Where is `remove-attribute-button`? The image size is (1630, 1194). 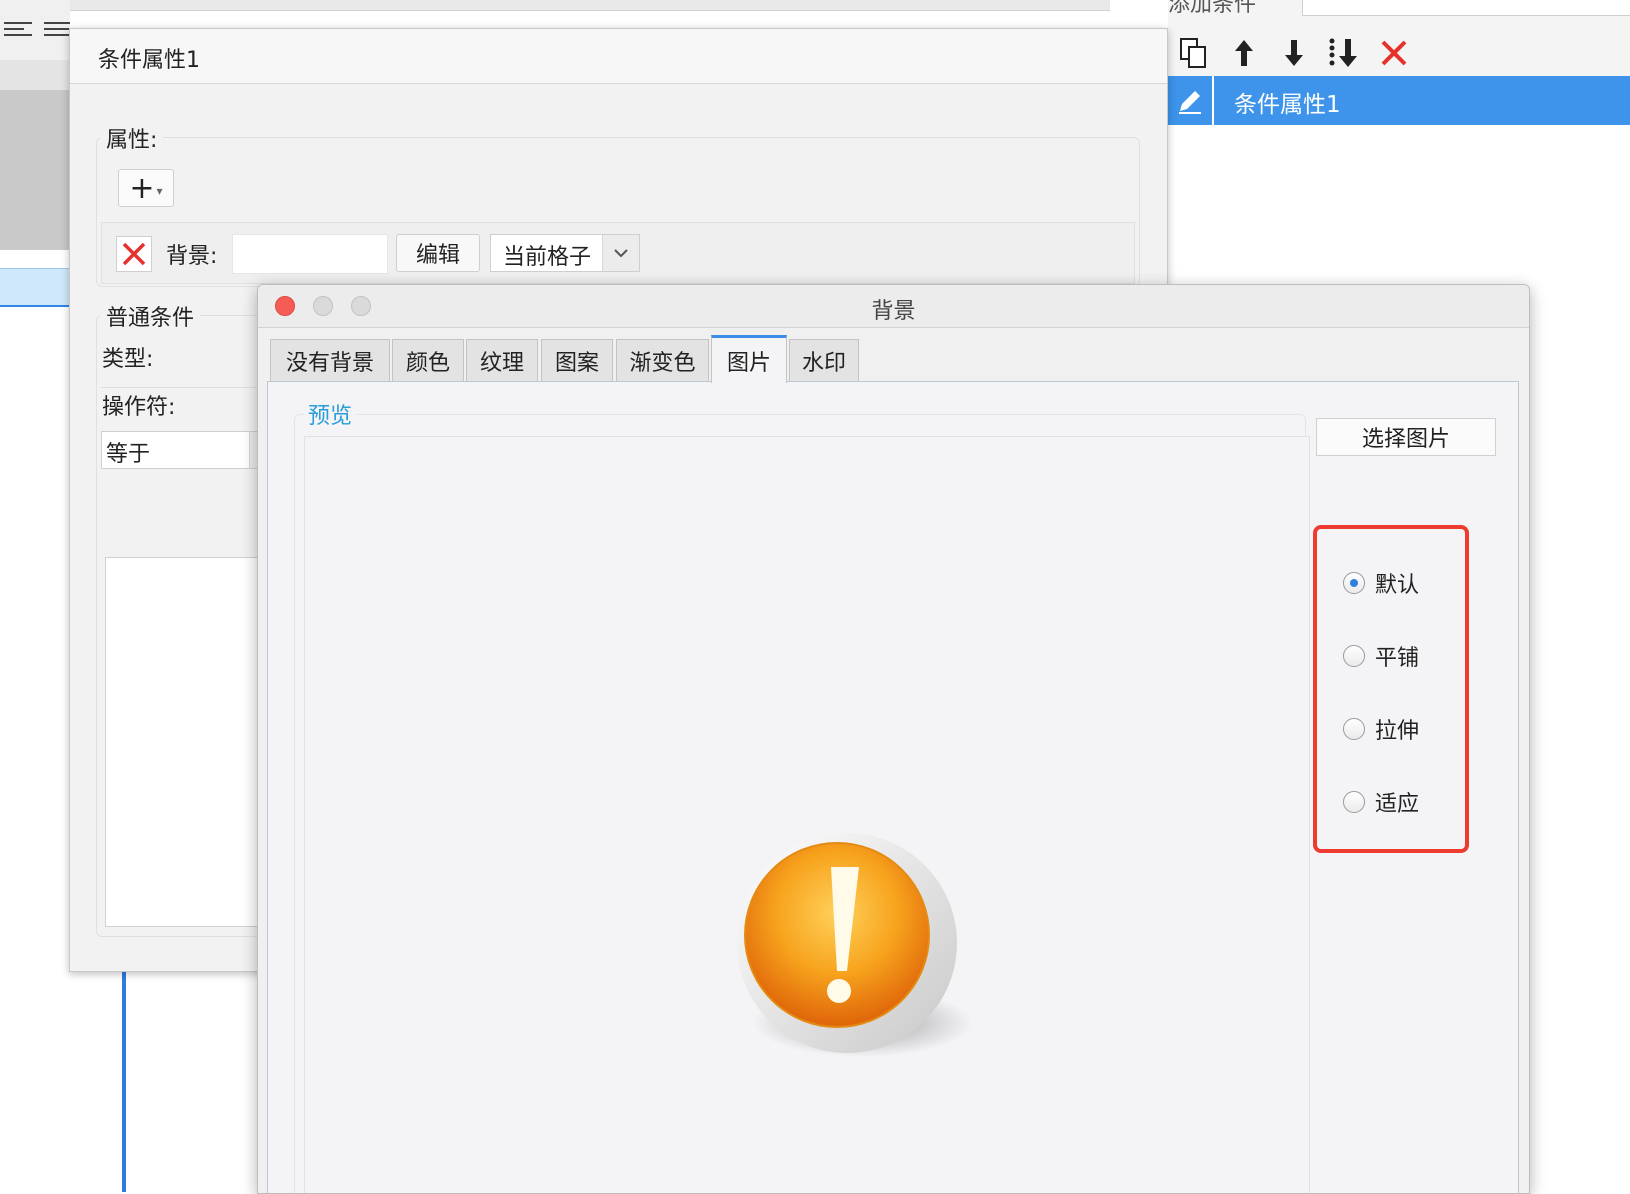 remove-attribute-button is located at coordinates (134, 254).